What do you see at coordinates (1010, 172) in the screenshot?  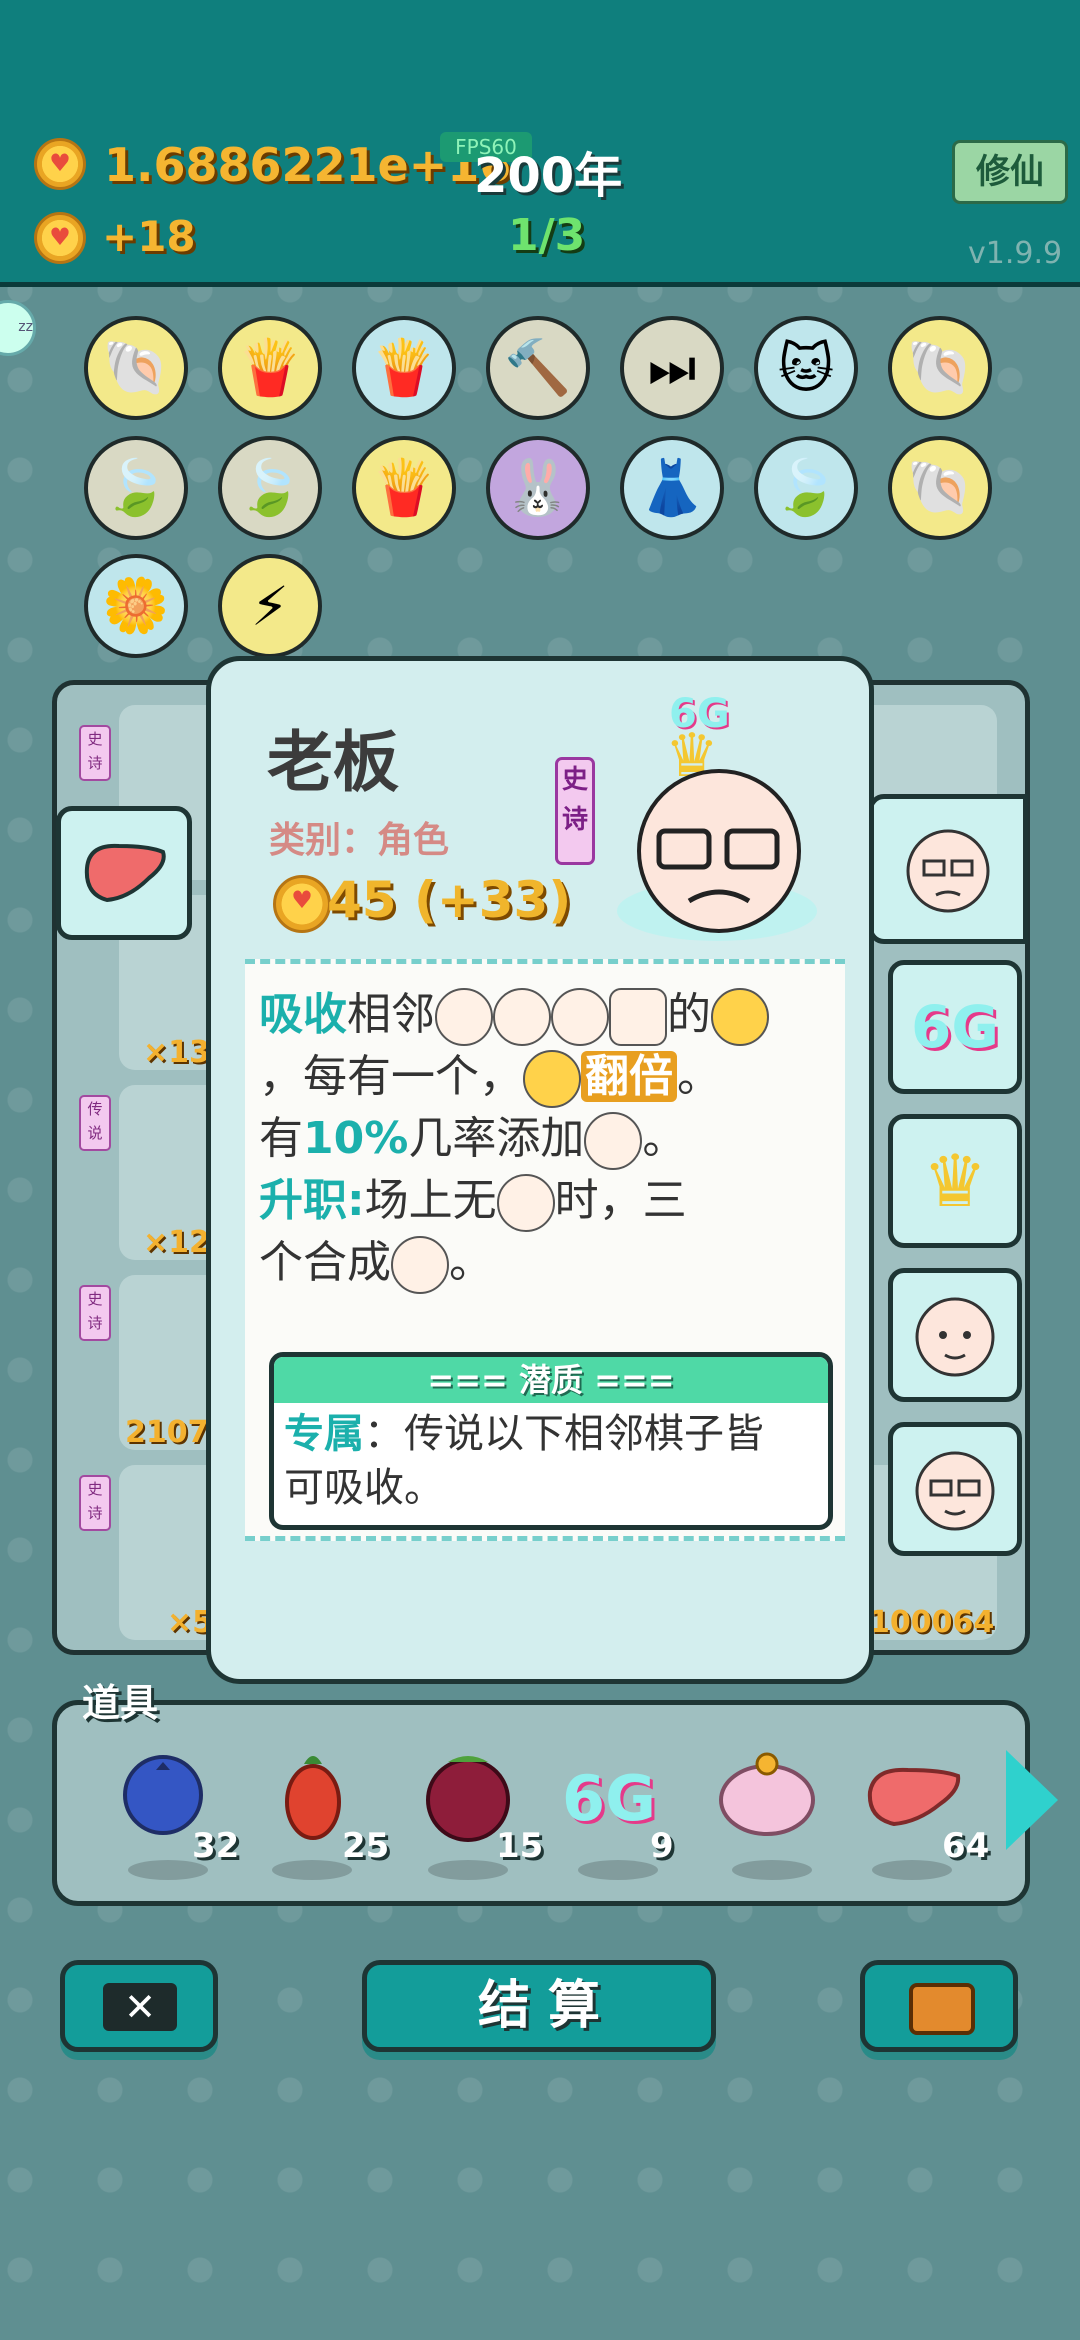 I see `xiuxian-button: 修仙` at bounding box center [1010, 172].